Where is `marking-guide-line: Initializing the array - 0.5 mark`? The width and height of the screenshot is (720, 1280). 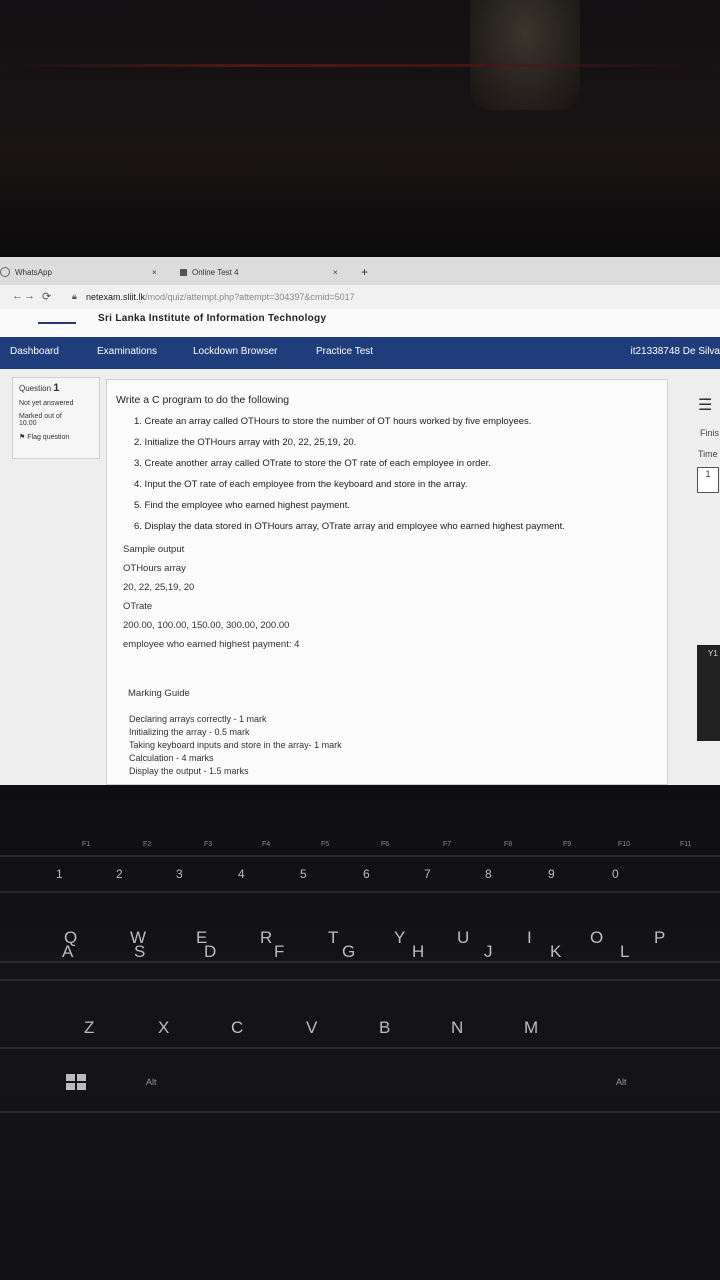 marking-guide-line: Initializing the array - 0.5 mark is located at coordinates (189, 732).